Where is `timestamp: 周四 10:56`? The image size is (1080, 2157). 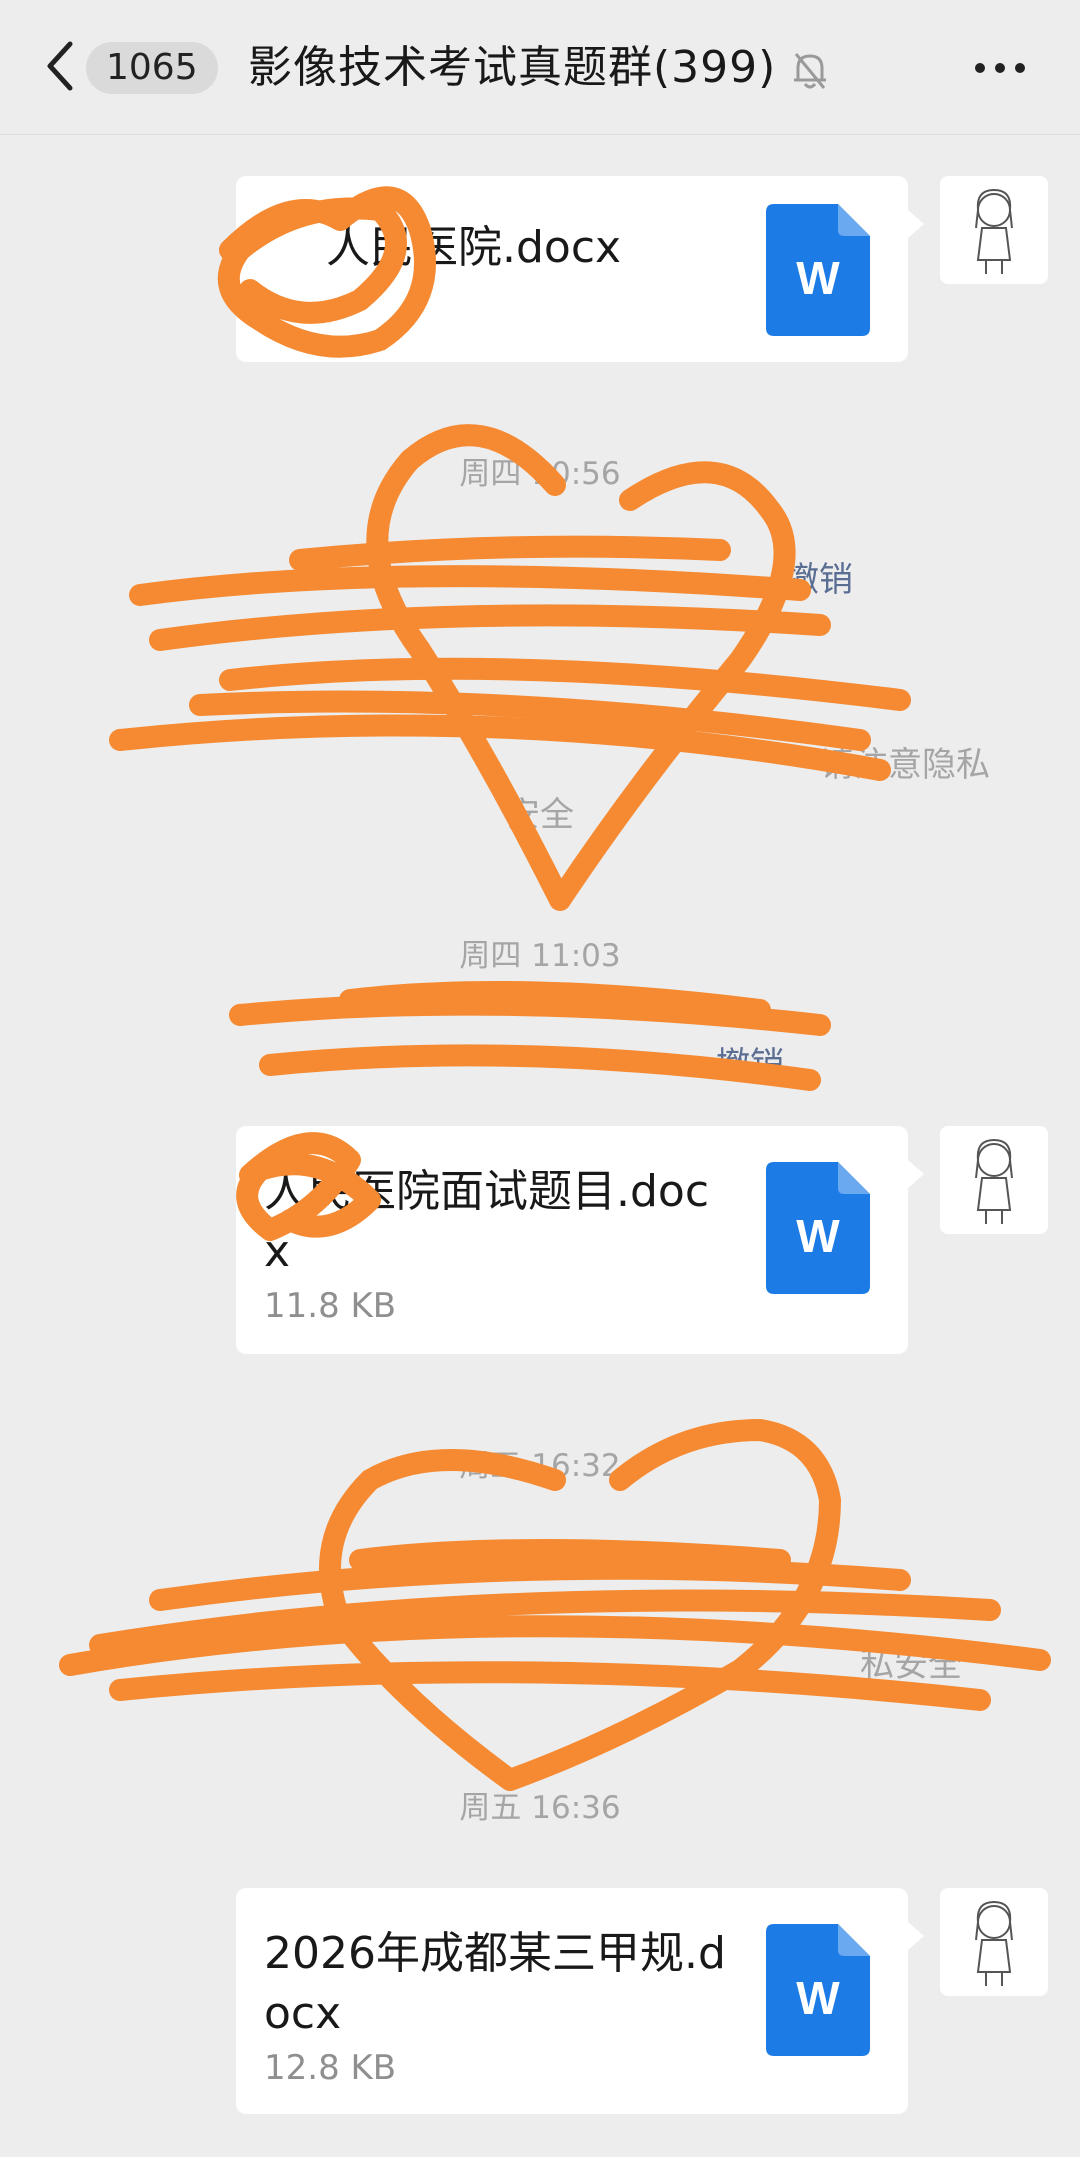 timestamp: 周四 10:56 is located at coordinates (540, 474).